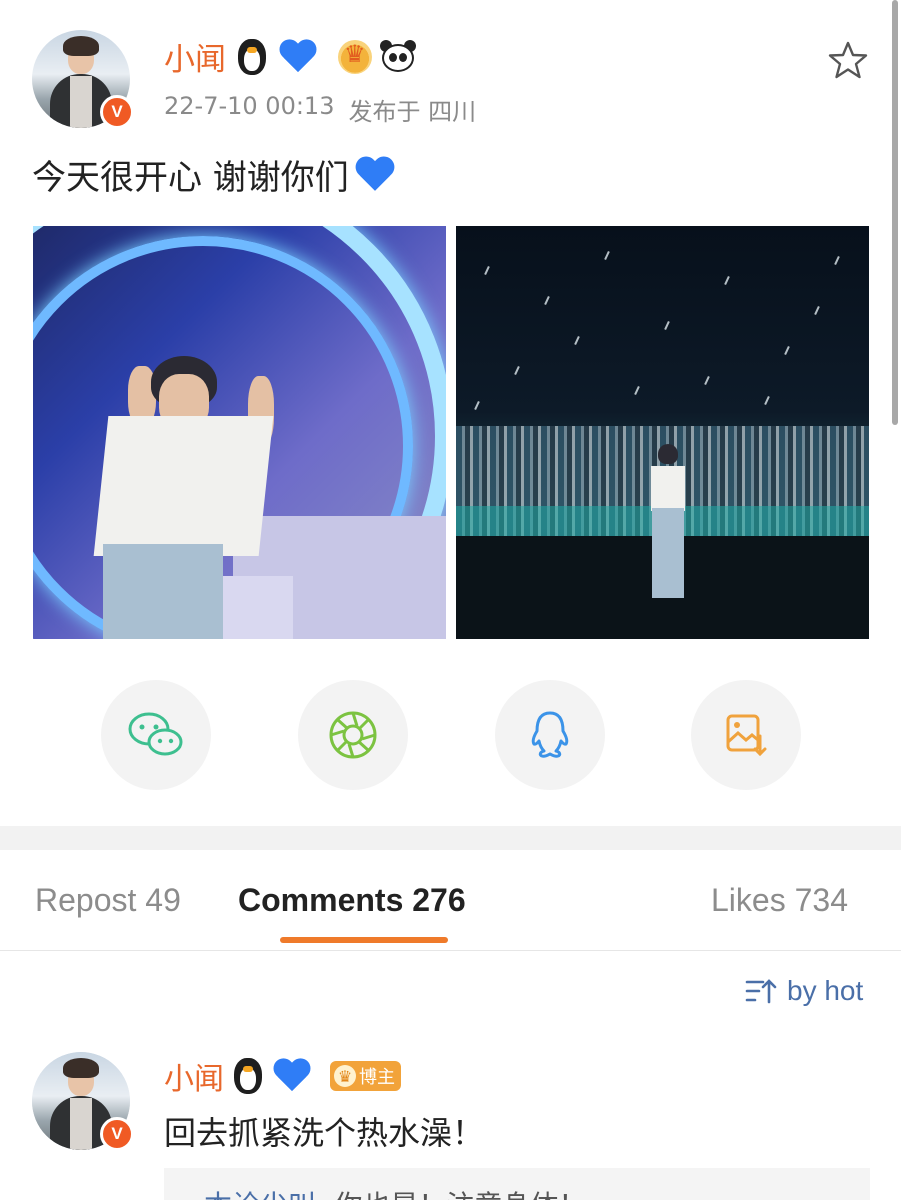 This screenshot has height=1200, width=901. I want to click on comment-author-name: 小闻, so click(194, 1076).